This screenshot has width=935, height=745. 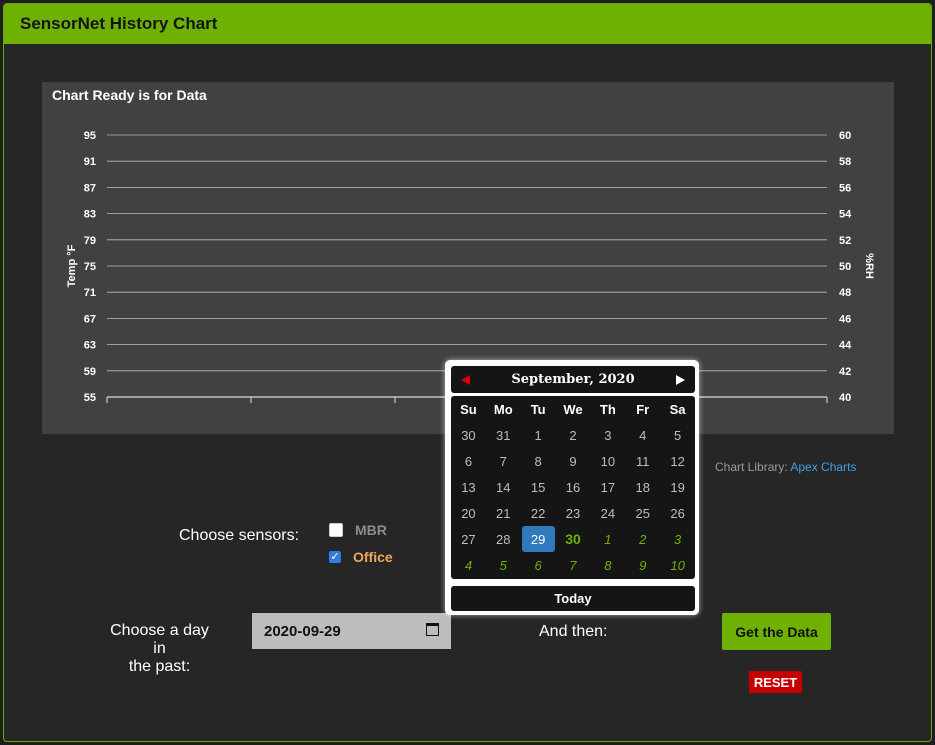 I want to click on y-tick-label: 87, so click(x=90, y=188).